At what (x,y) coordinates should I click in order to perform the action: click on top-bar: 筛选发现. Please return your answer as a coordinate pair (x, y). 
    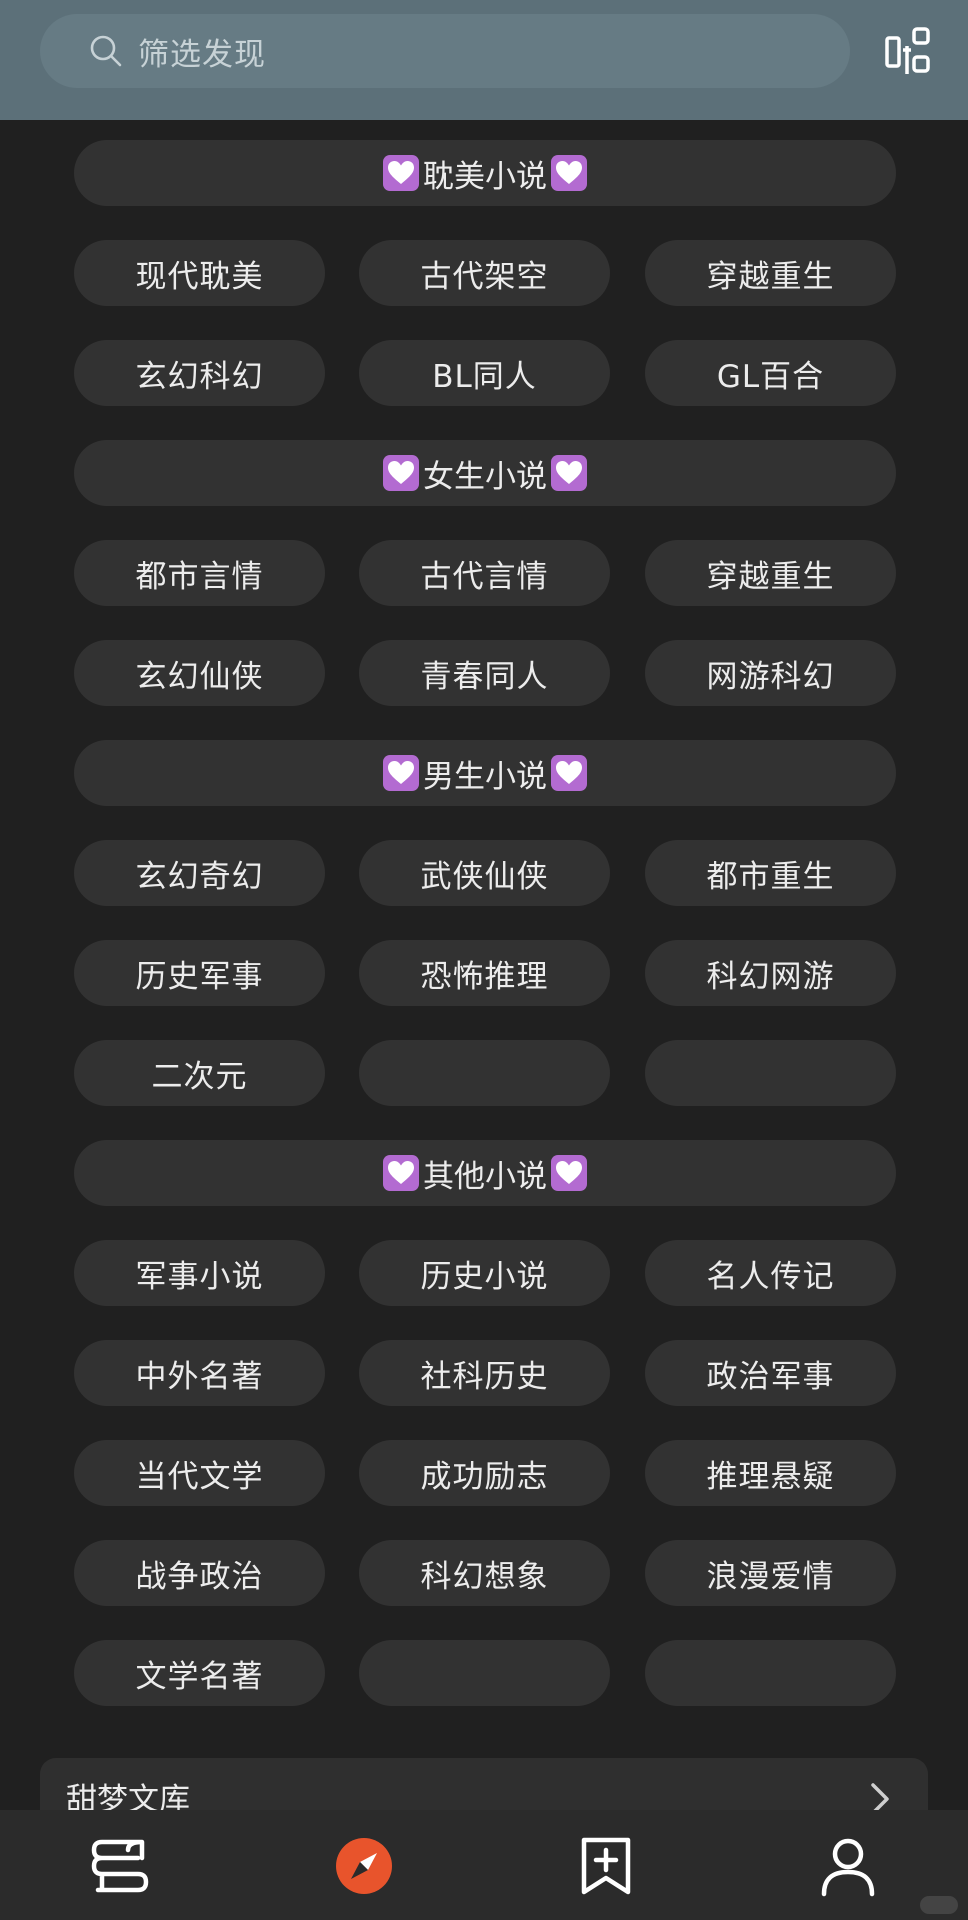
    Looking at the image, I should click on (484, 60).